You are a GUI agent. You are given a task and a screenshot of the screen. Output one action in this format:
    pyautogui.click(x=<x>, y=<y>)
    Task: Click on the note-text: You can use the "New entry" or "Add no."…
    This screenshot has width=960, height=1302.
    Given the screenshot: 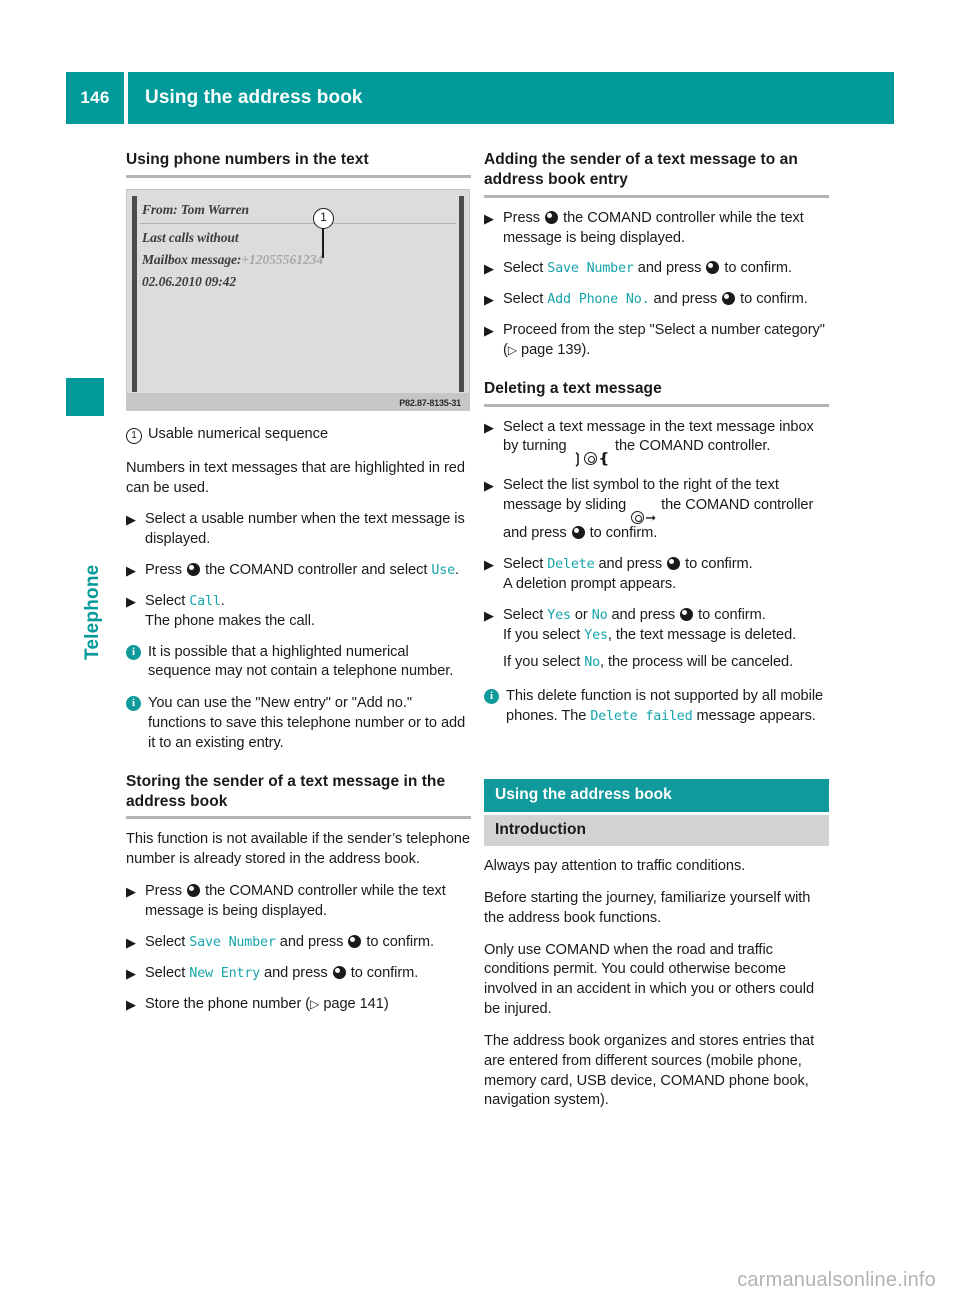 What is the action you would take?
    pyautogui.click(x=307, y=723)
    